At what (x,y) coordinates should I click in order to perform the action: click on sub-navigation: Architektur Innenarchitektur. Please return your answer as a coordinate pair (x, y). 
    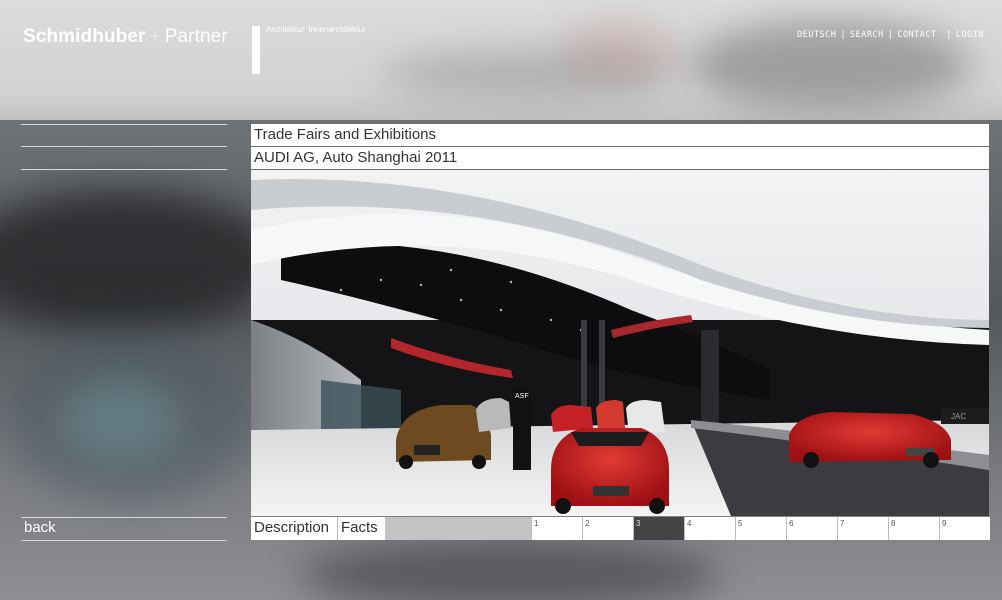
    Looking at the image, I should click on (318, 29).